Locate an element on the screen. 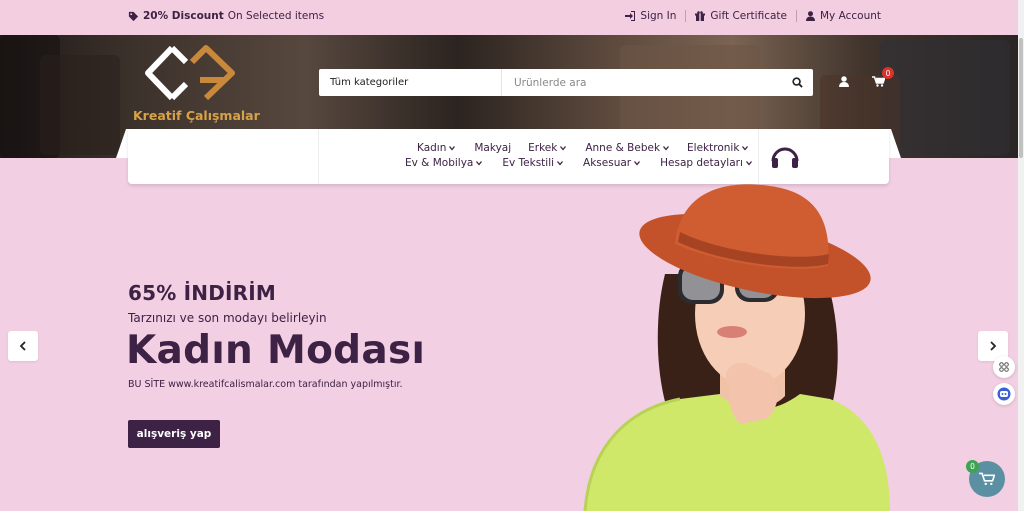 The height and width of the screenshot is (511, 1024). chevron-right-icon is located at coordinates (993, 346).